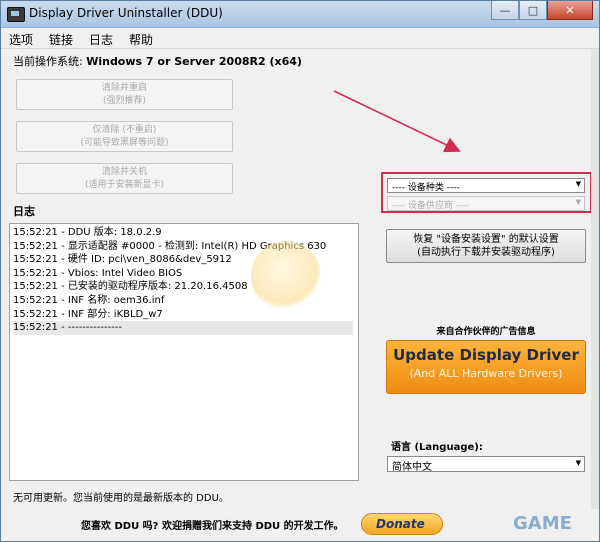  Describe the element at coordinates (486, 464) in the screenshot. I see `language-select: 简体中文 ▼` at that location.